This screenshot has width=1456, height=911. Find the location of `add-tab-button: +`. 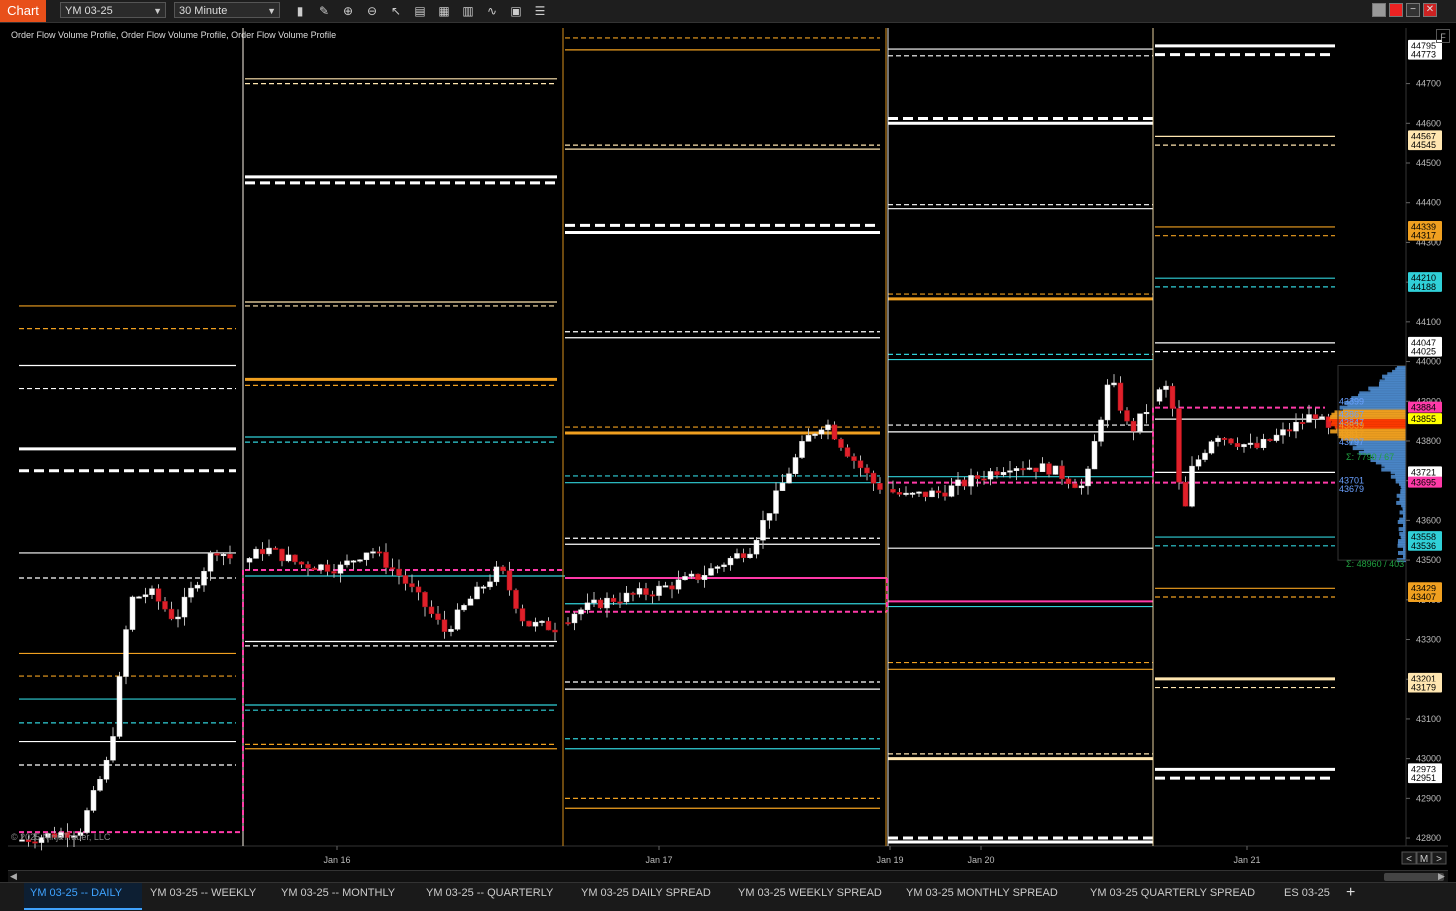

add-tab-button: + is located at coordinates (1352, 896).